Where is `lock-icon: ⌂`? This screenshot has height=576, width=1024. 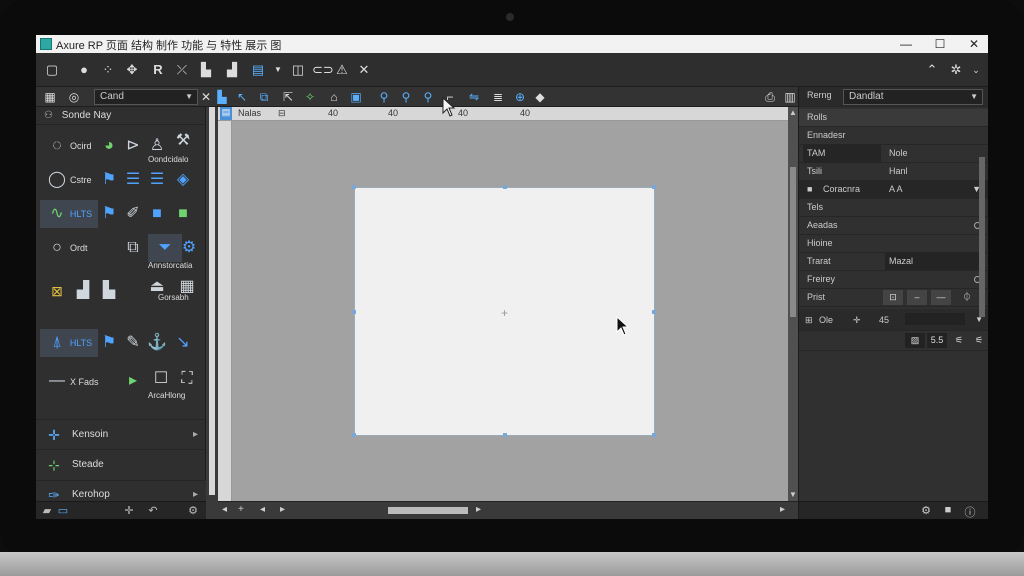
lock-icon: ⌂ is located at coordinates (334, 97).